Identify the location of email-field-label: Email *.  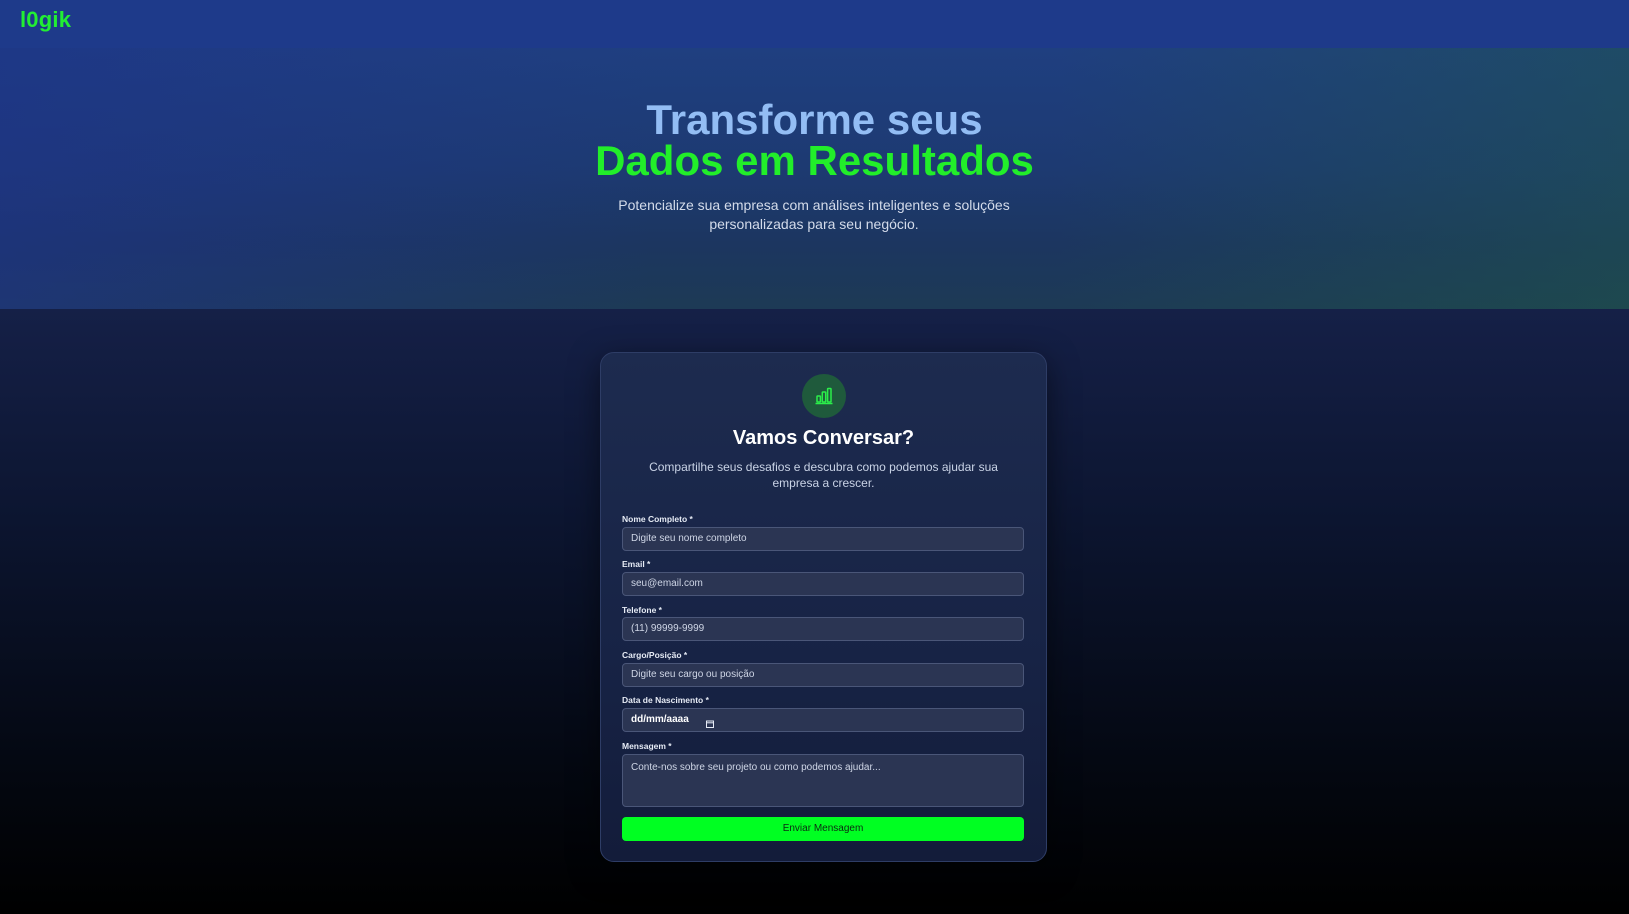
(636, 564).